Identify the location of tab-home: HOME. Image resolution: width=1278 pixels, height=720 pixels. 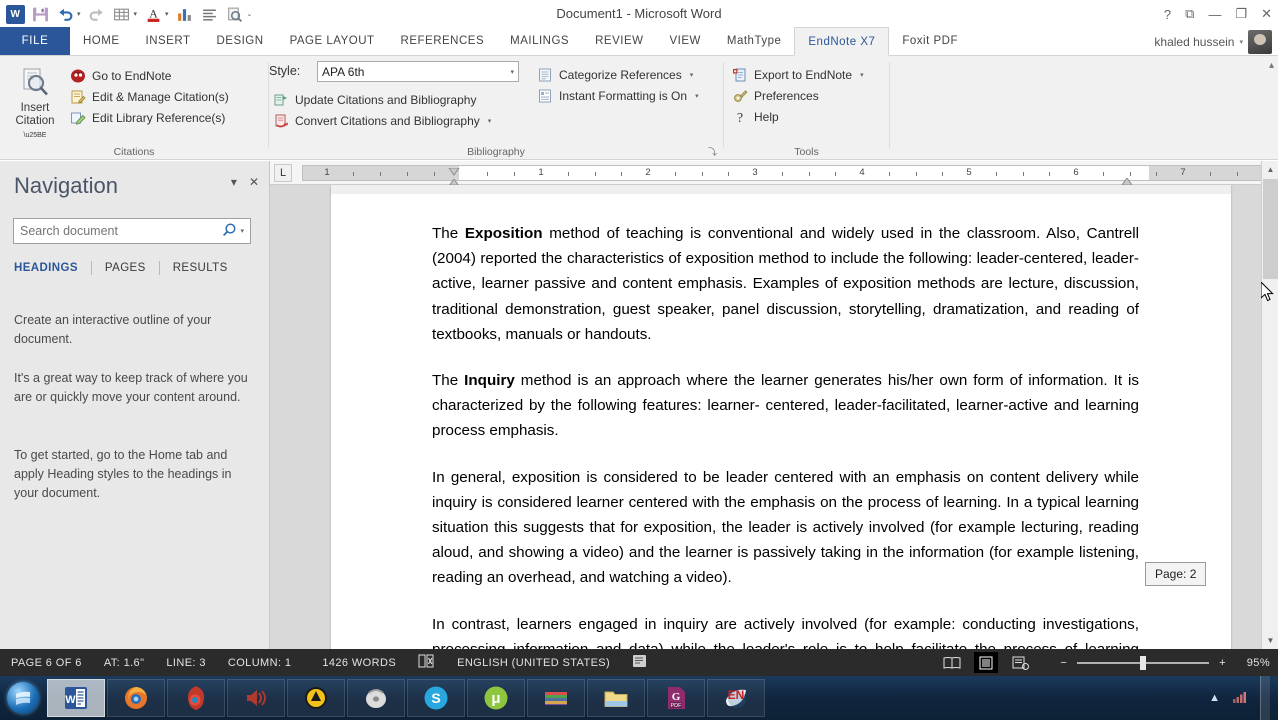
(101, 41).